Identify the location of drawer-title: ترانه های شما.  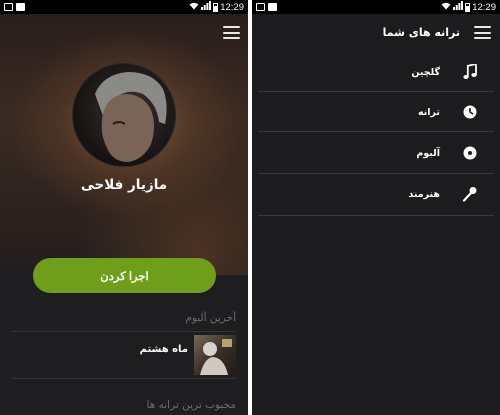
(421, 32).